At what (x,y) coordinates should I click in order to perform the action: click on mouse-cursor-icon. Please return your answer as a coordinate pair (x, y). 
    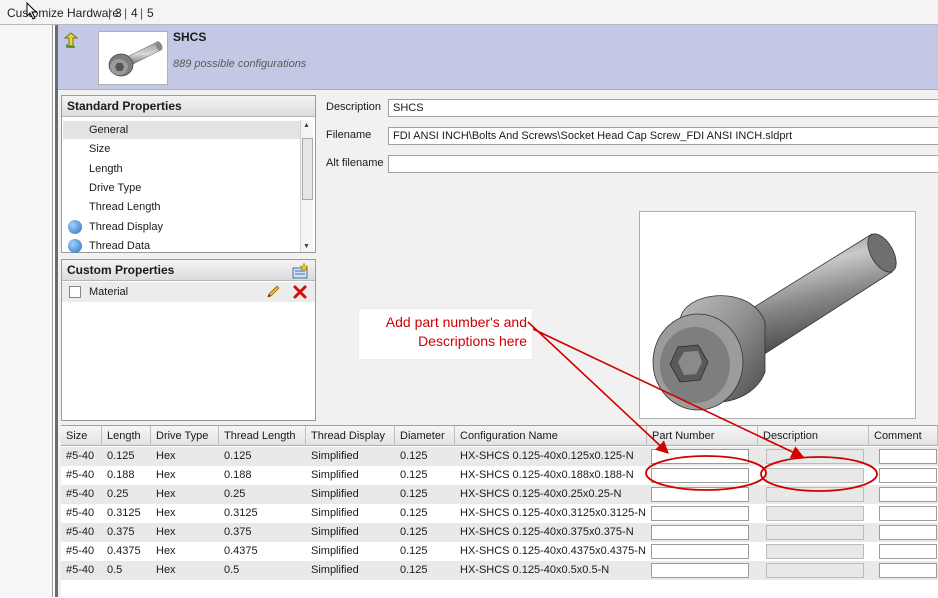
    Looking at the image, I should click on (32, 11).